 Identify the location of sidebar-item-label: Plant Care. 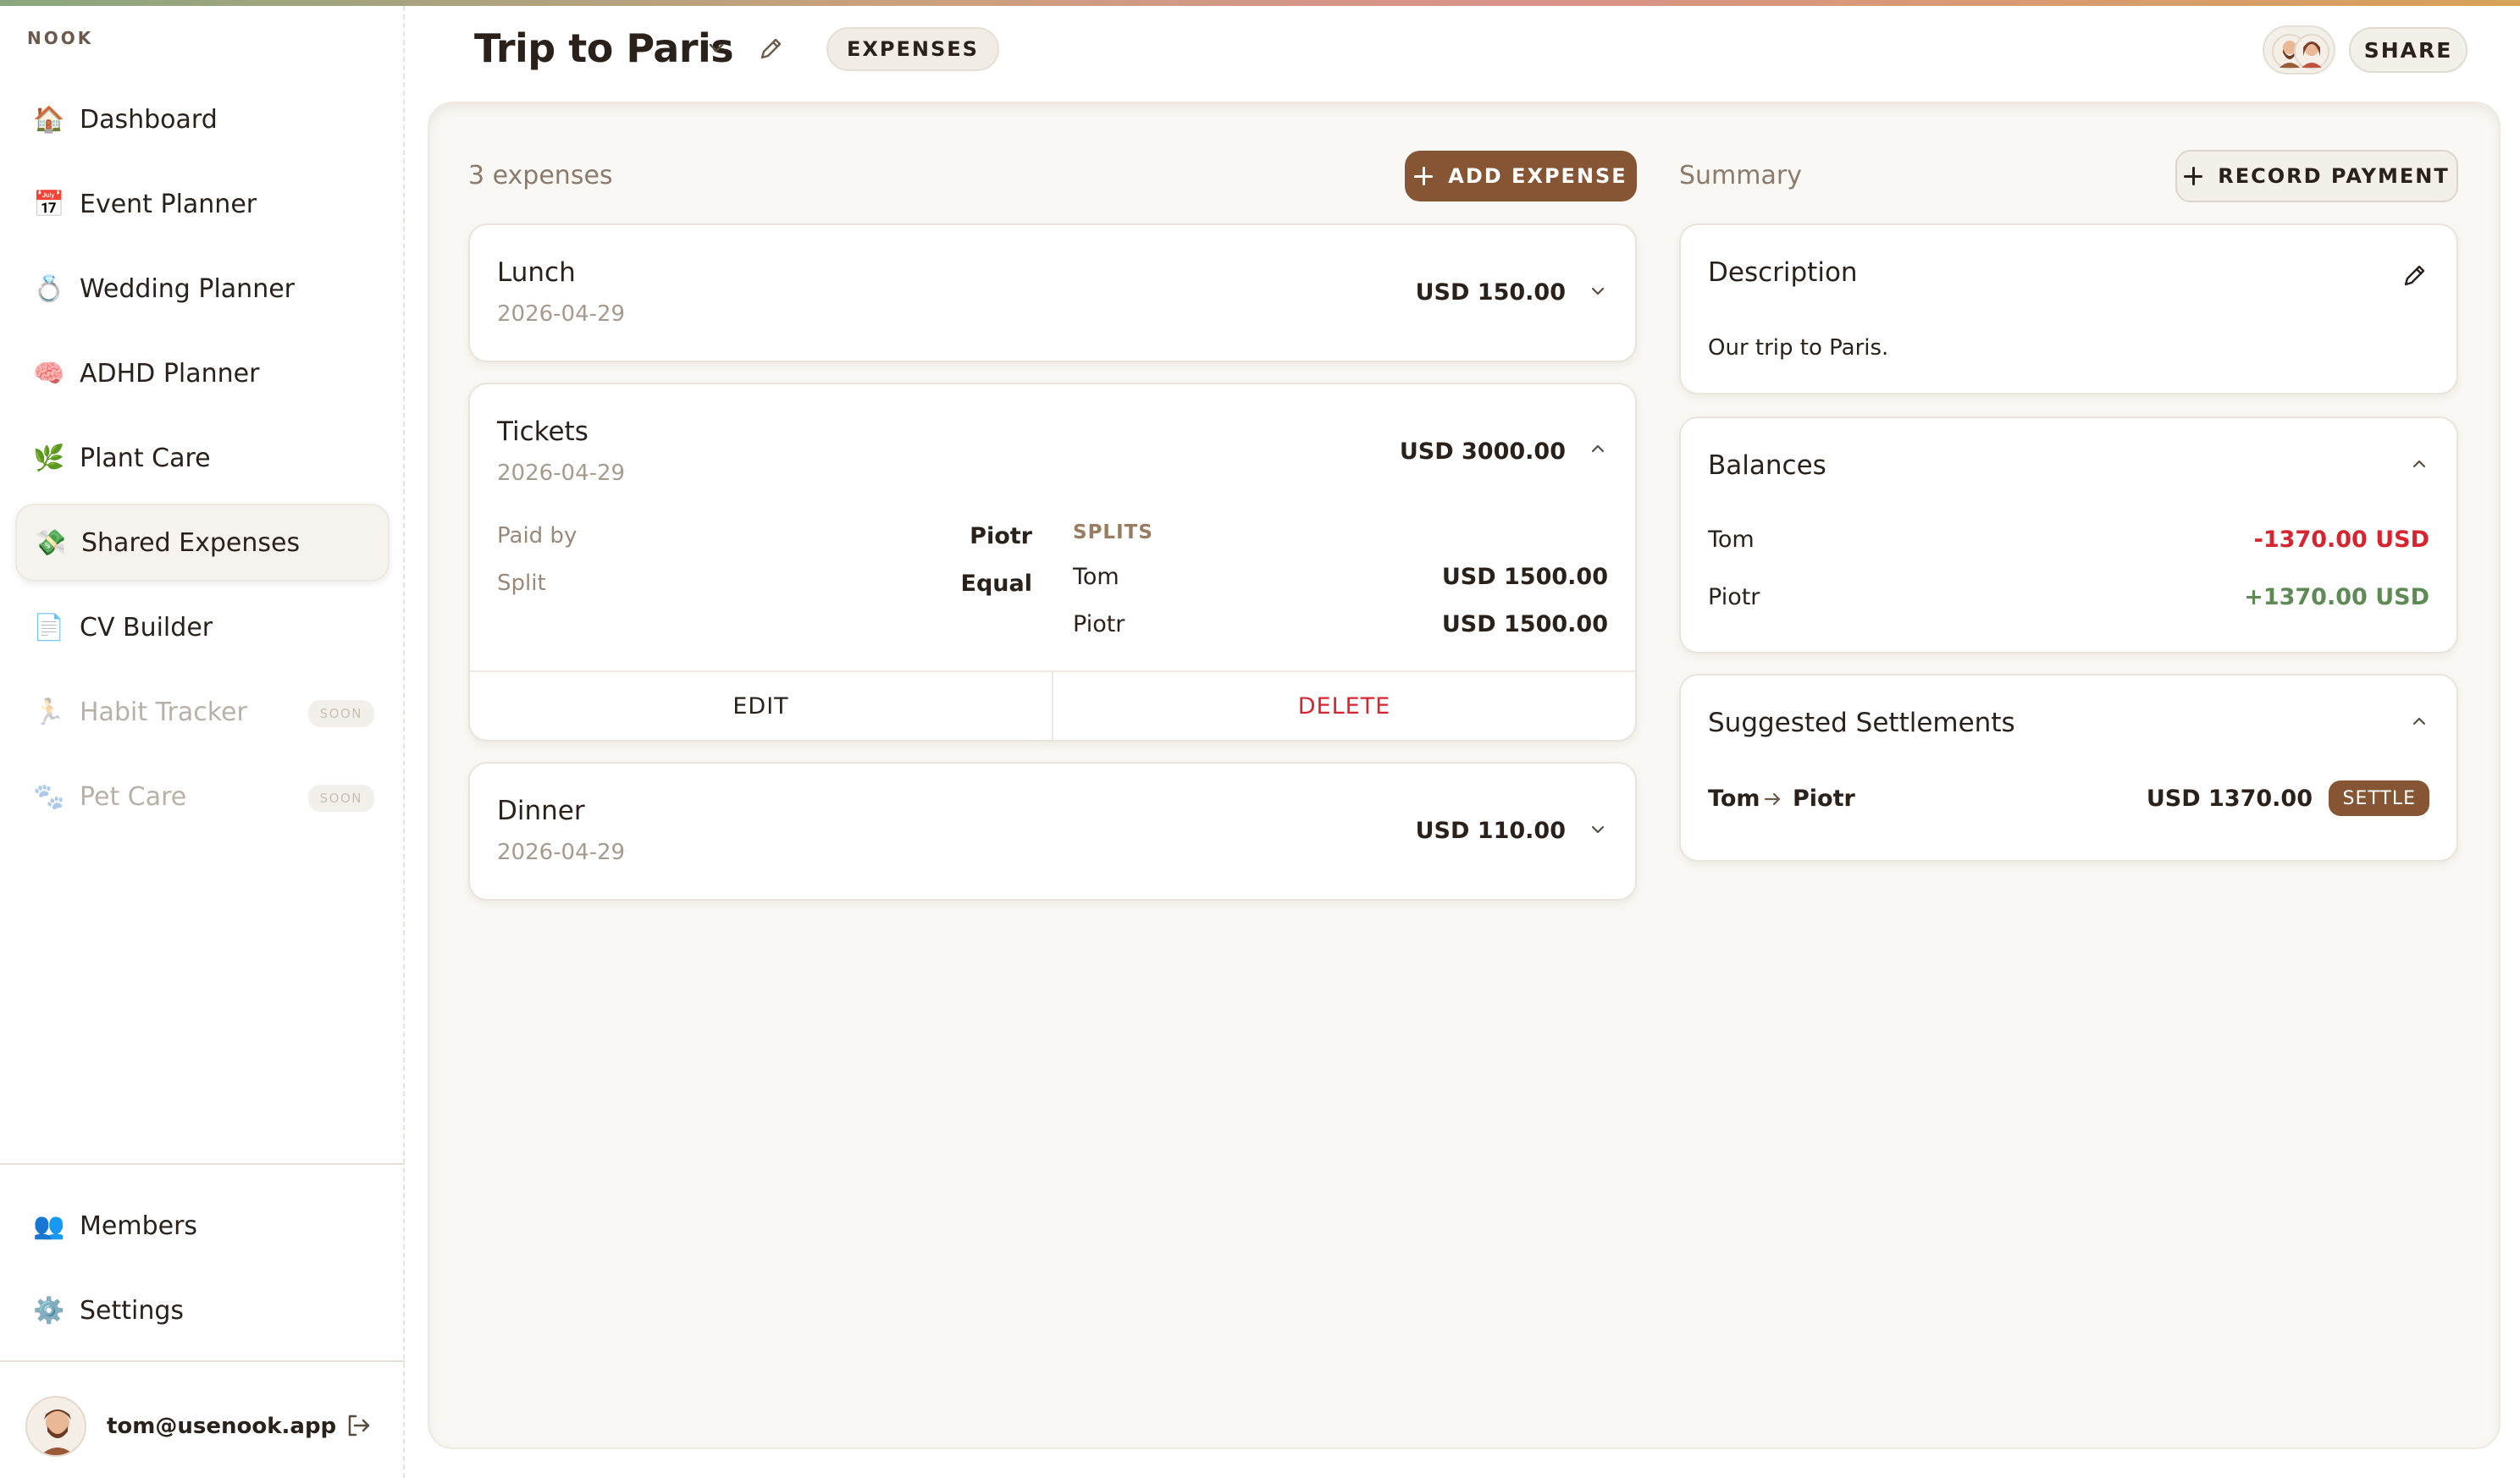
(145, 458).